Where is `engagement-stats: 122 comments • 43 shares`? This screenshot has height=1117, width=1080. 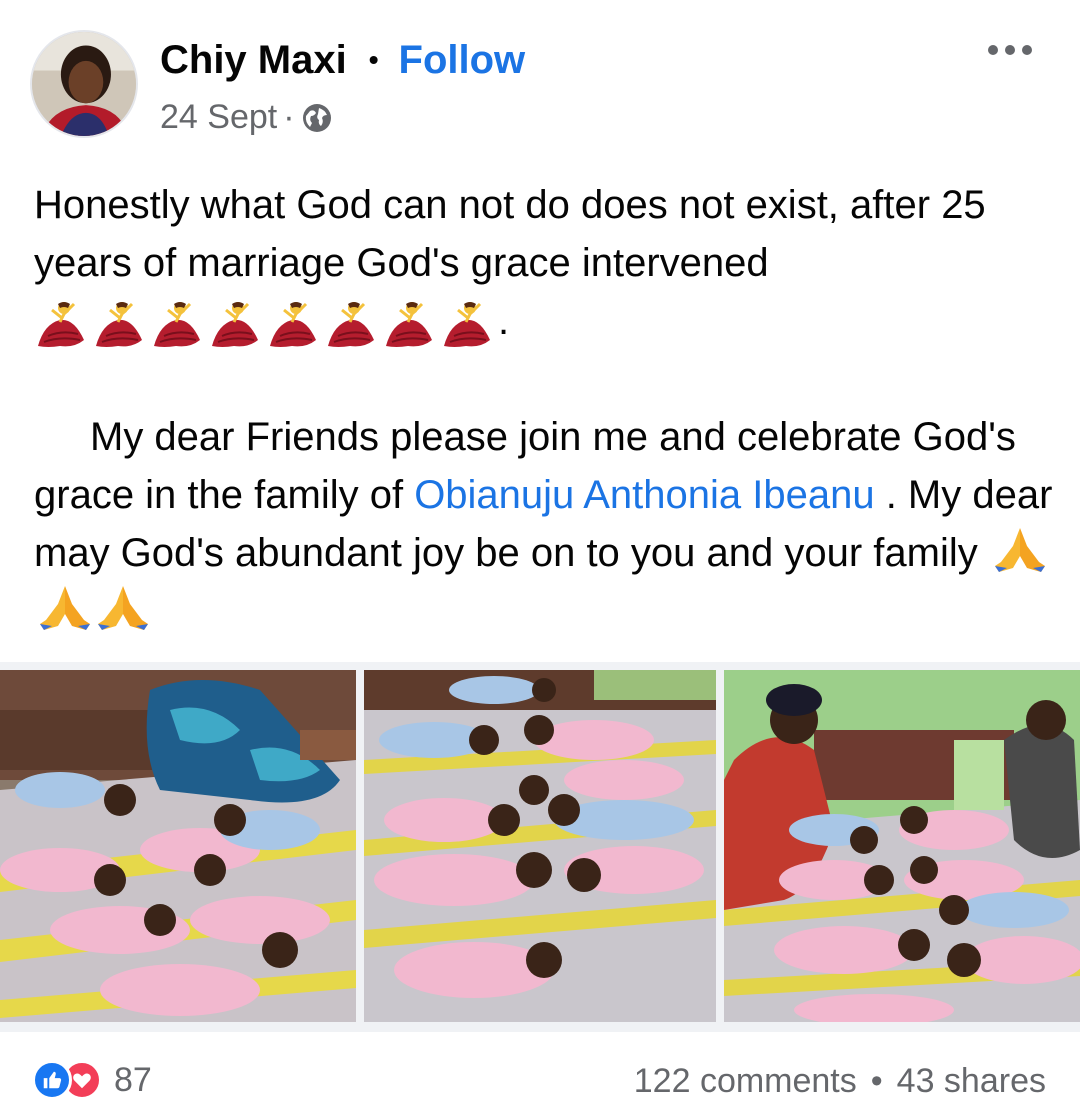 engagement-stats: 122 comments • 43 shares is located at coordinates (840, 1081).